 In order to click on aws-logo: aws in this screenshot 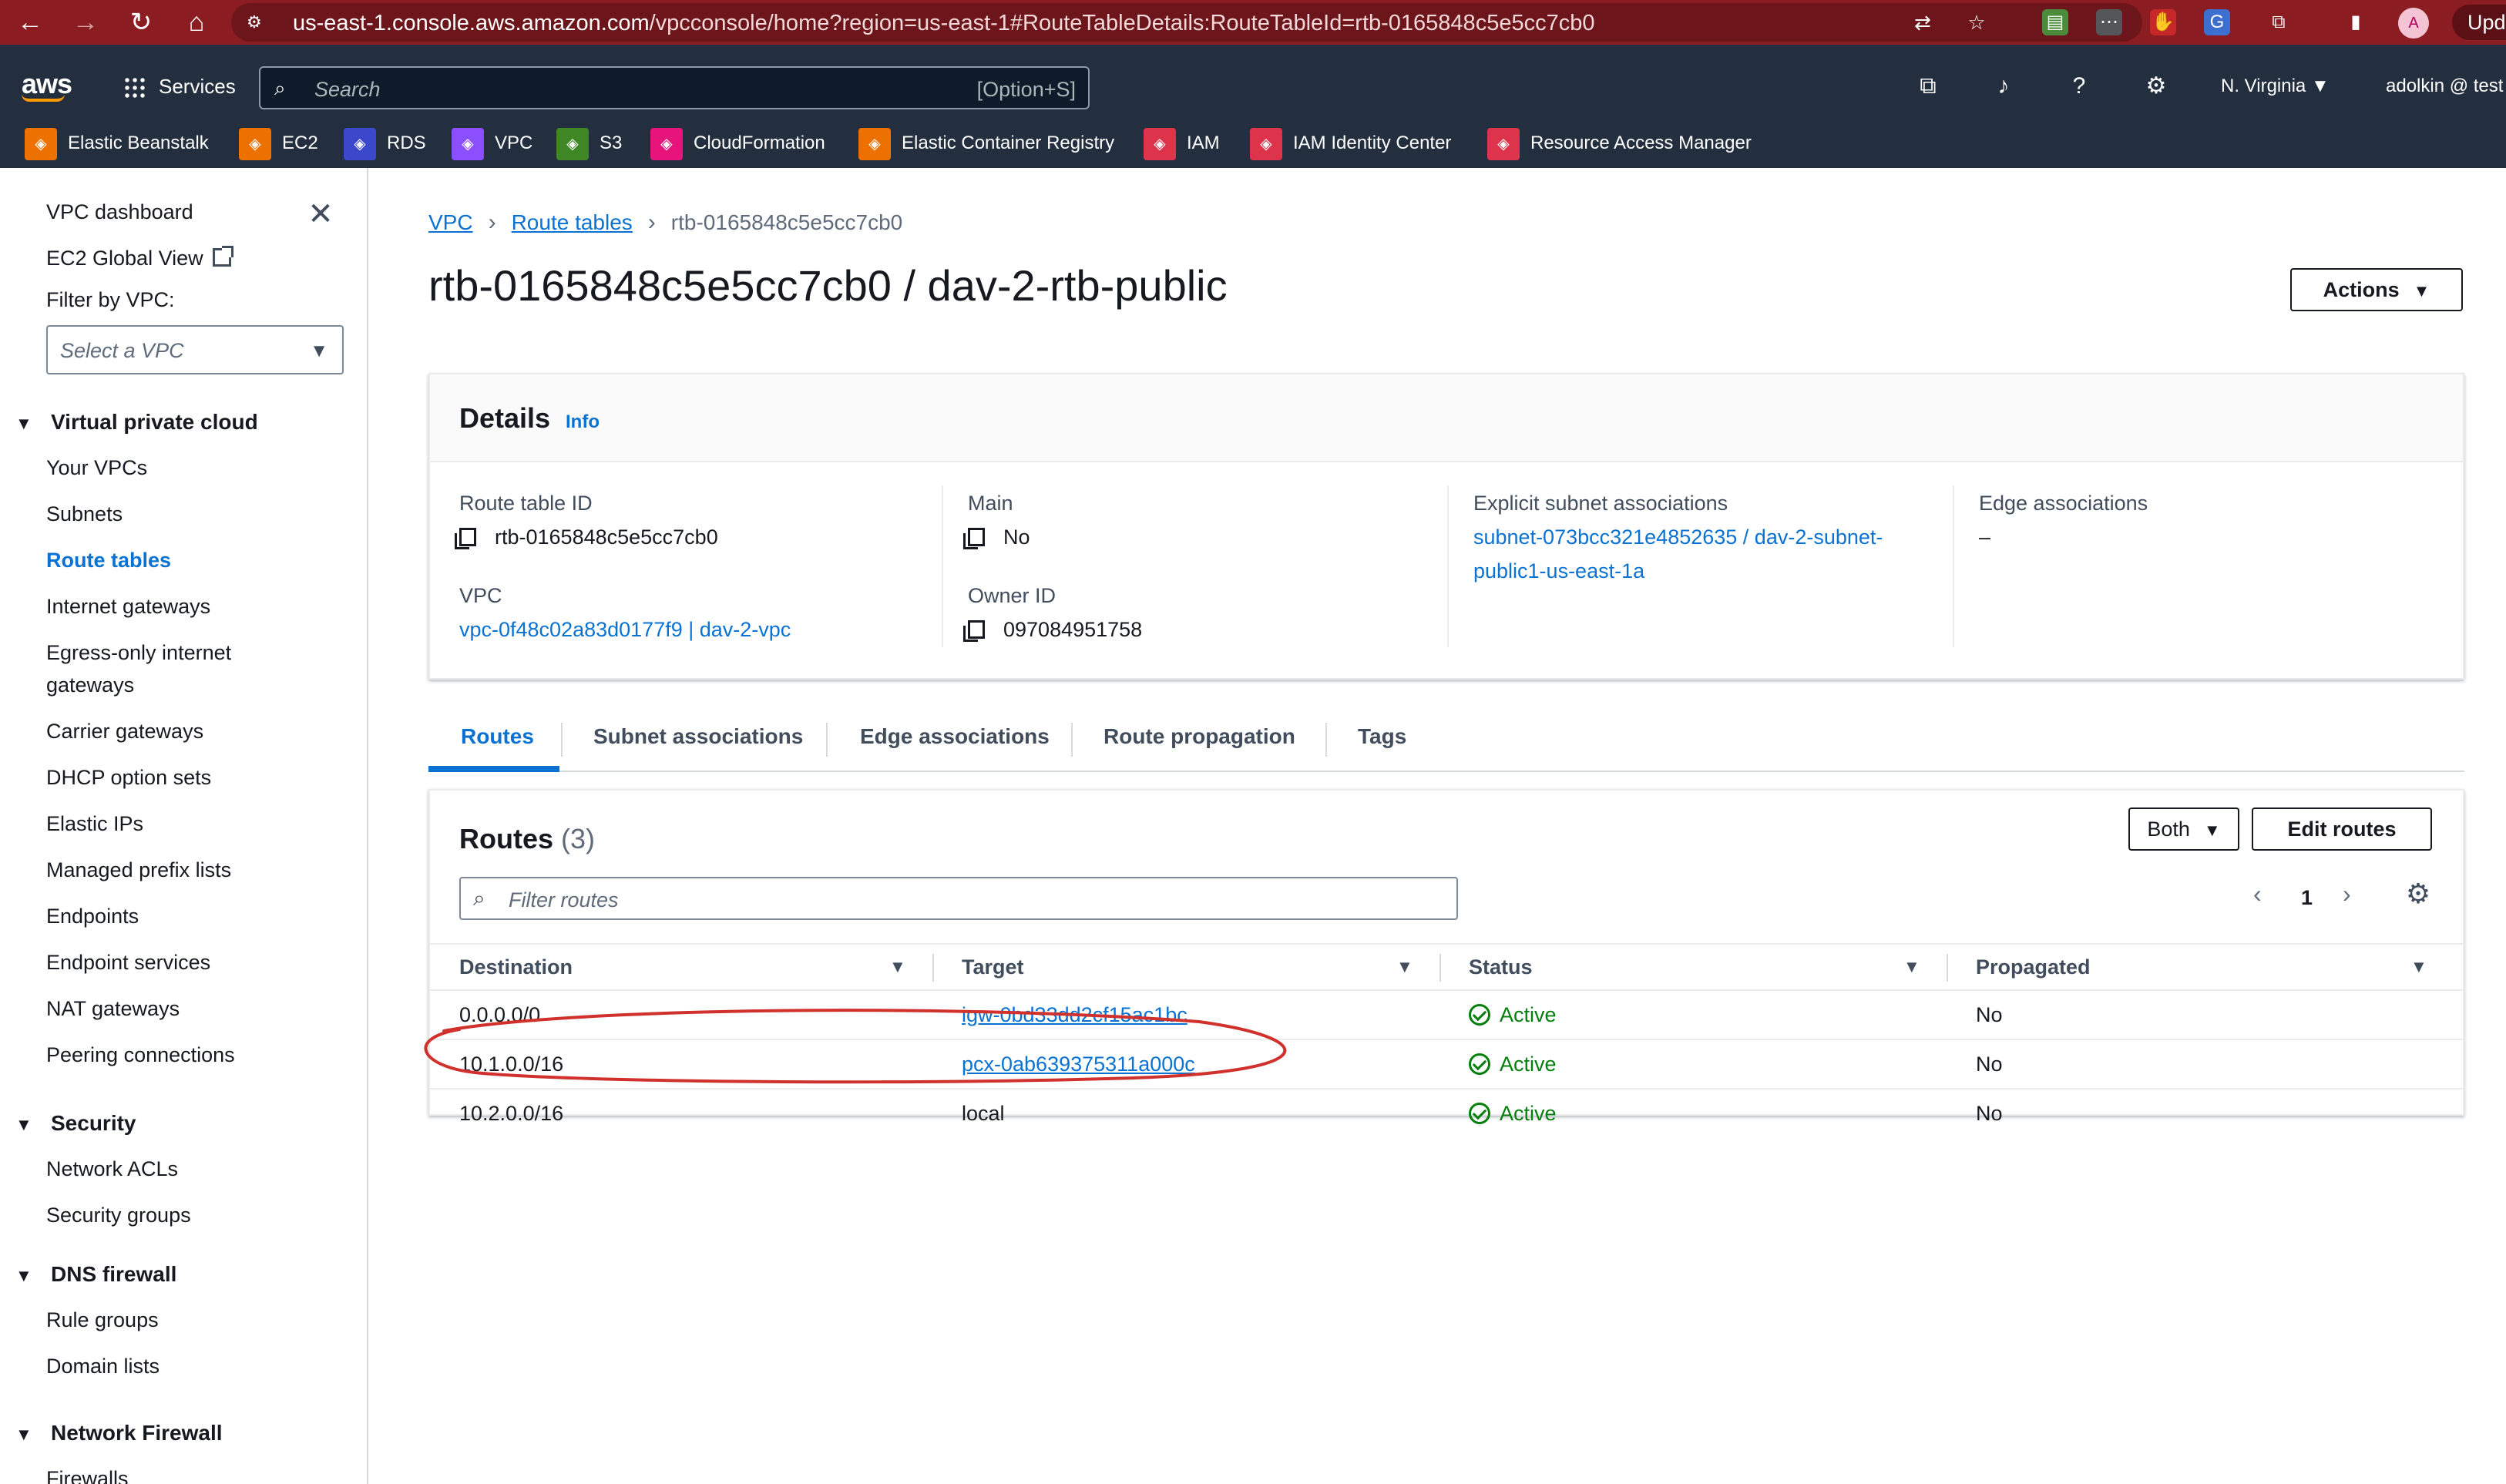, I will do `click(47, 85)`.